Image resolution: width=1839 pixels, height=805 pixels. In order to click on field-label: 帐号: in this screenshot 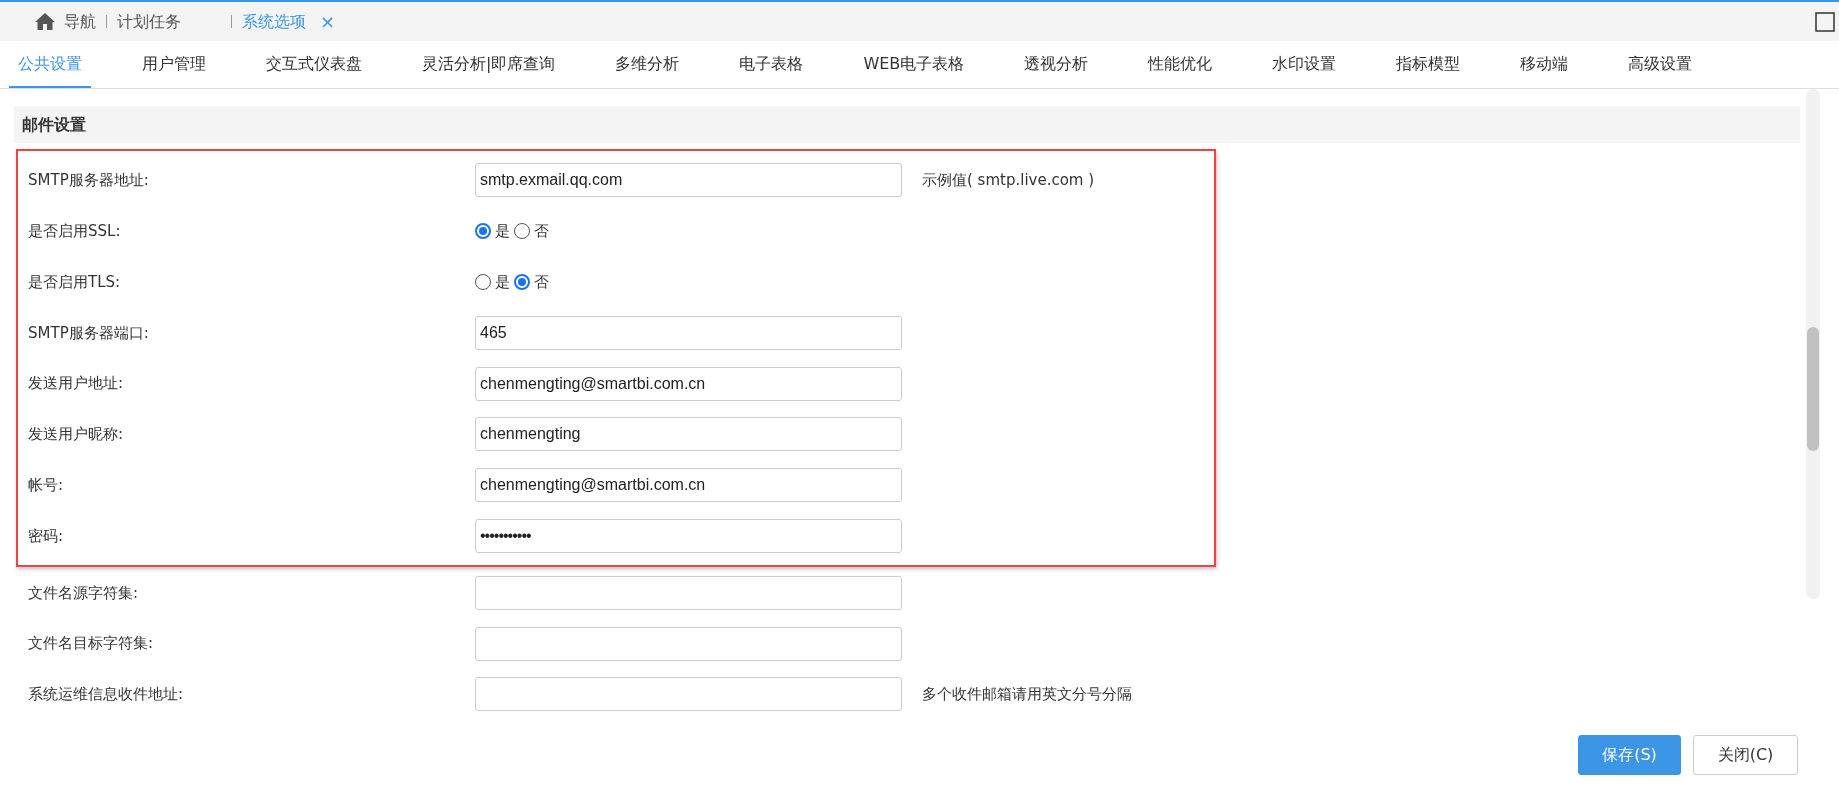, I will do `click(46, 485)`.